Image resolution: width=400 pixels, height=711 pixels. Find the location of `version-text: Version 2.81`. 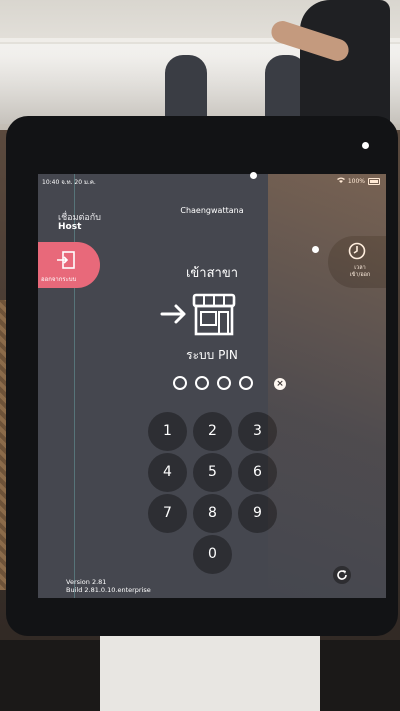

version-text: Version 2.81 is located at coordinates (86, 582).